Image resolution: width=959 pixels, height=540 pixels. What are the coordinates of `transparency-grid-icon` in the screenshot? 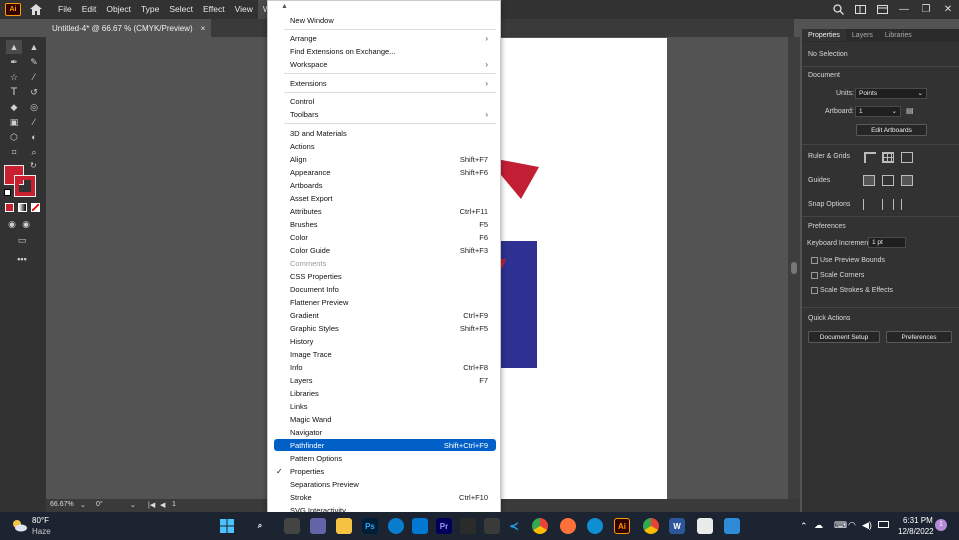 It's located at (907, 157).